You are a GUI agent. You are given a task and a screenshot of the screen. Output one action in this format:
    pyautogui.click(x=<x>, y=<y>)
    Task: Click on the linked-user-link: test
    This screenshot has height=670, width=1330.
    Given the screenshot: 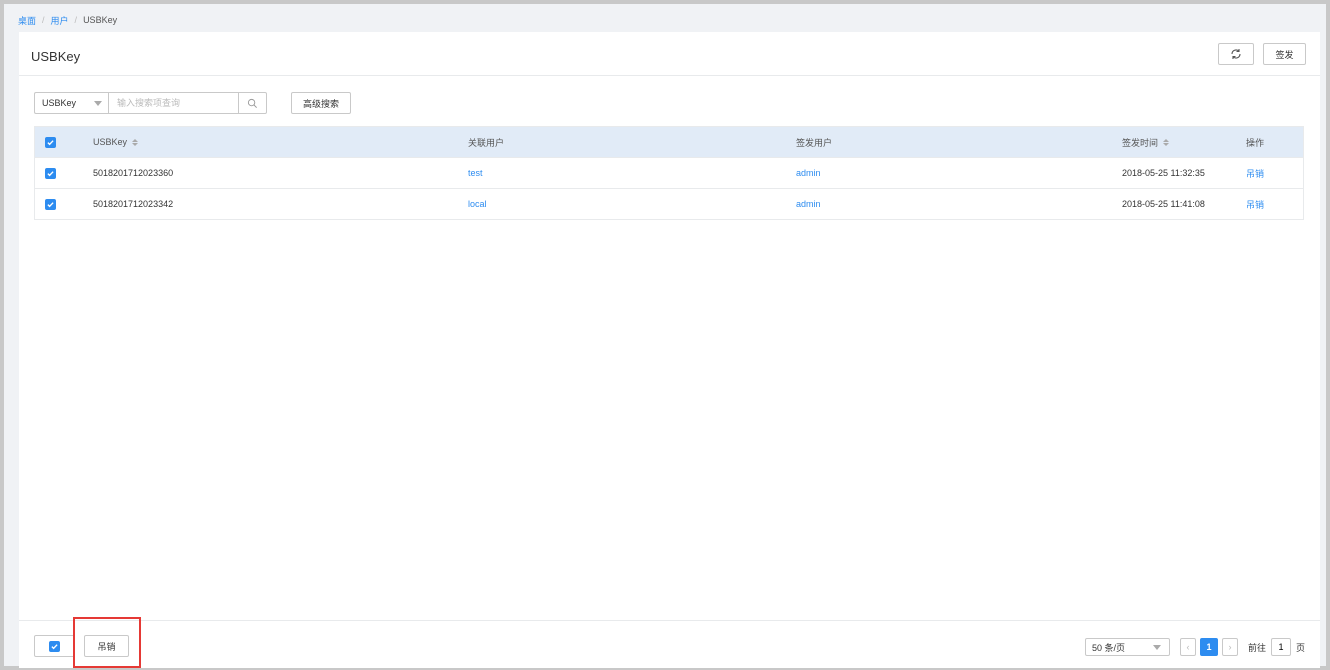 What is the action you would take?
    pyautogui.click(x=475, y=173)
    